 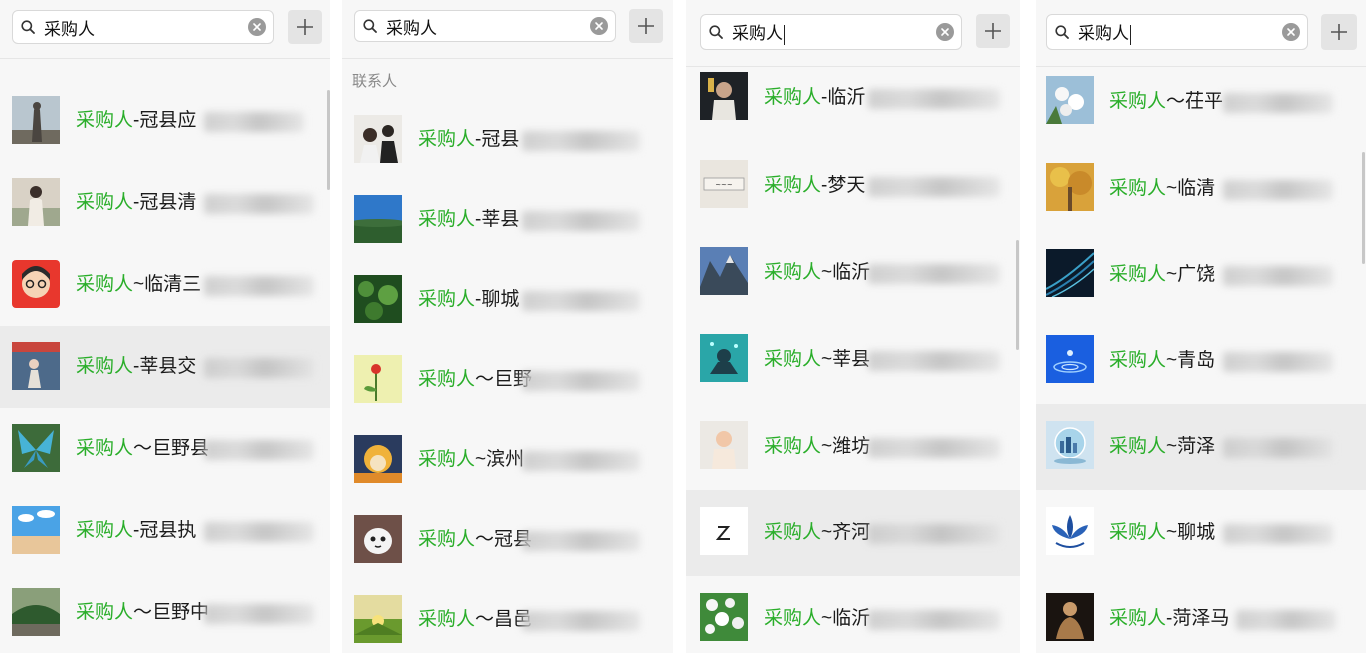 I want to click on list-item: 采购人-冠县应, so click(x=165, y=121).